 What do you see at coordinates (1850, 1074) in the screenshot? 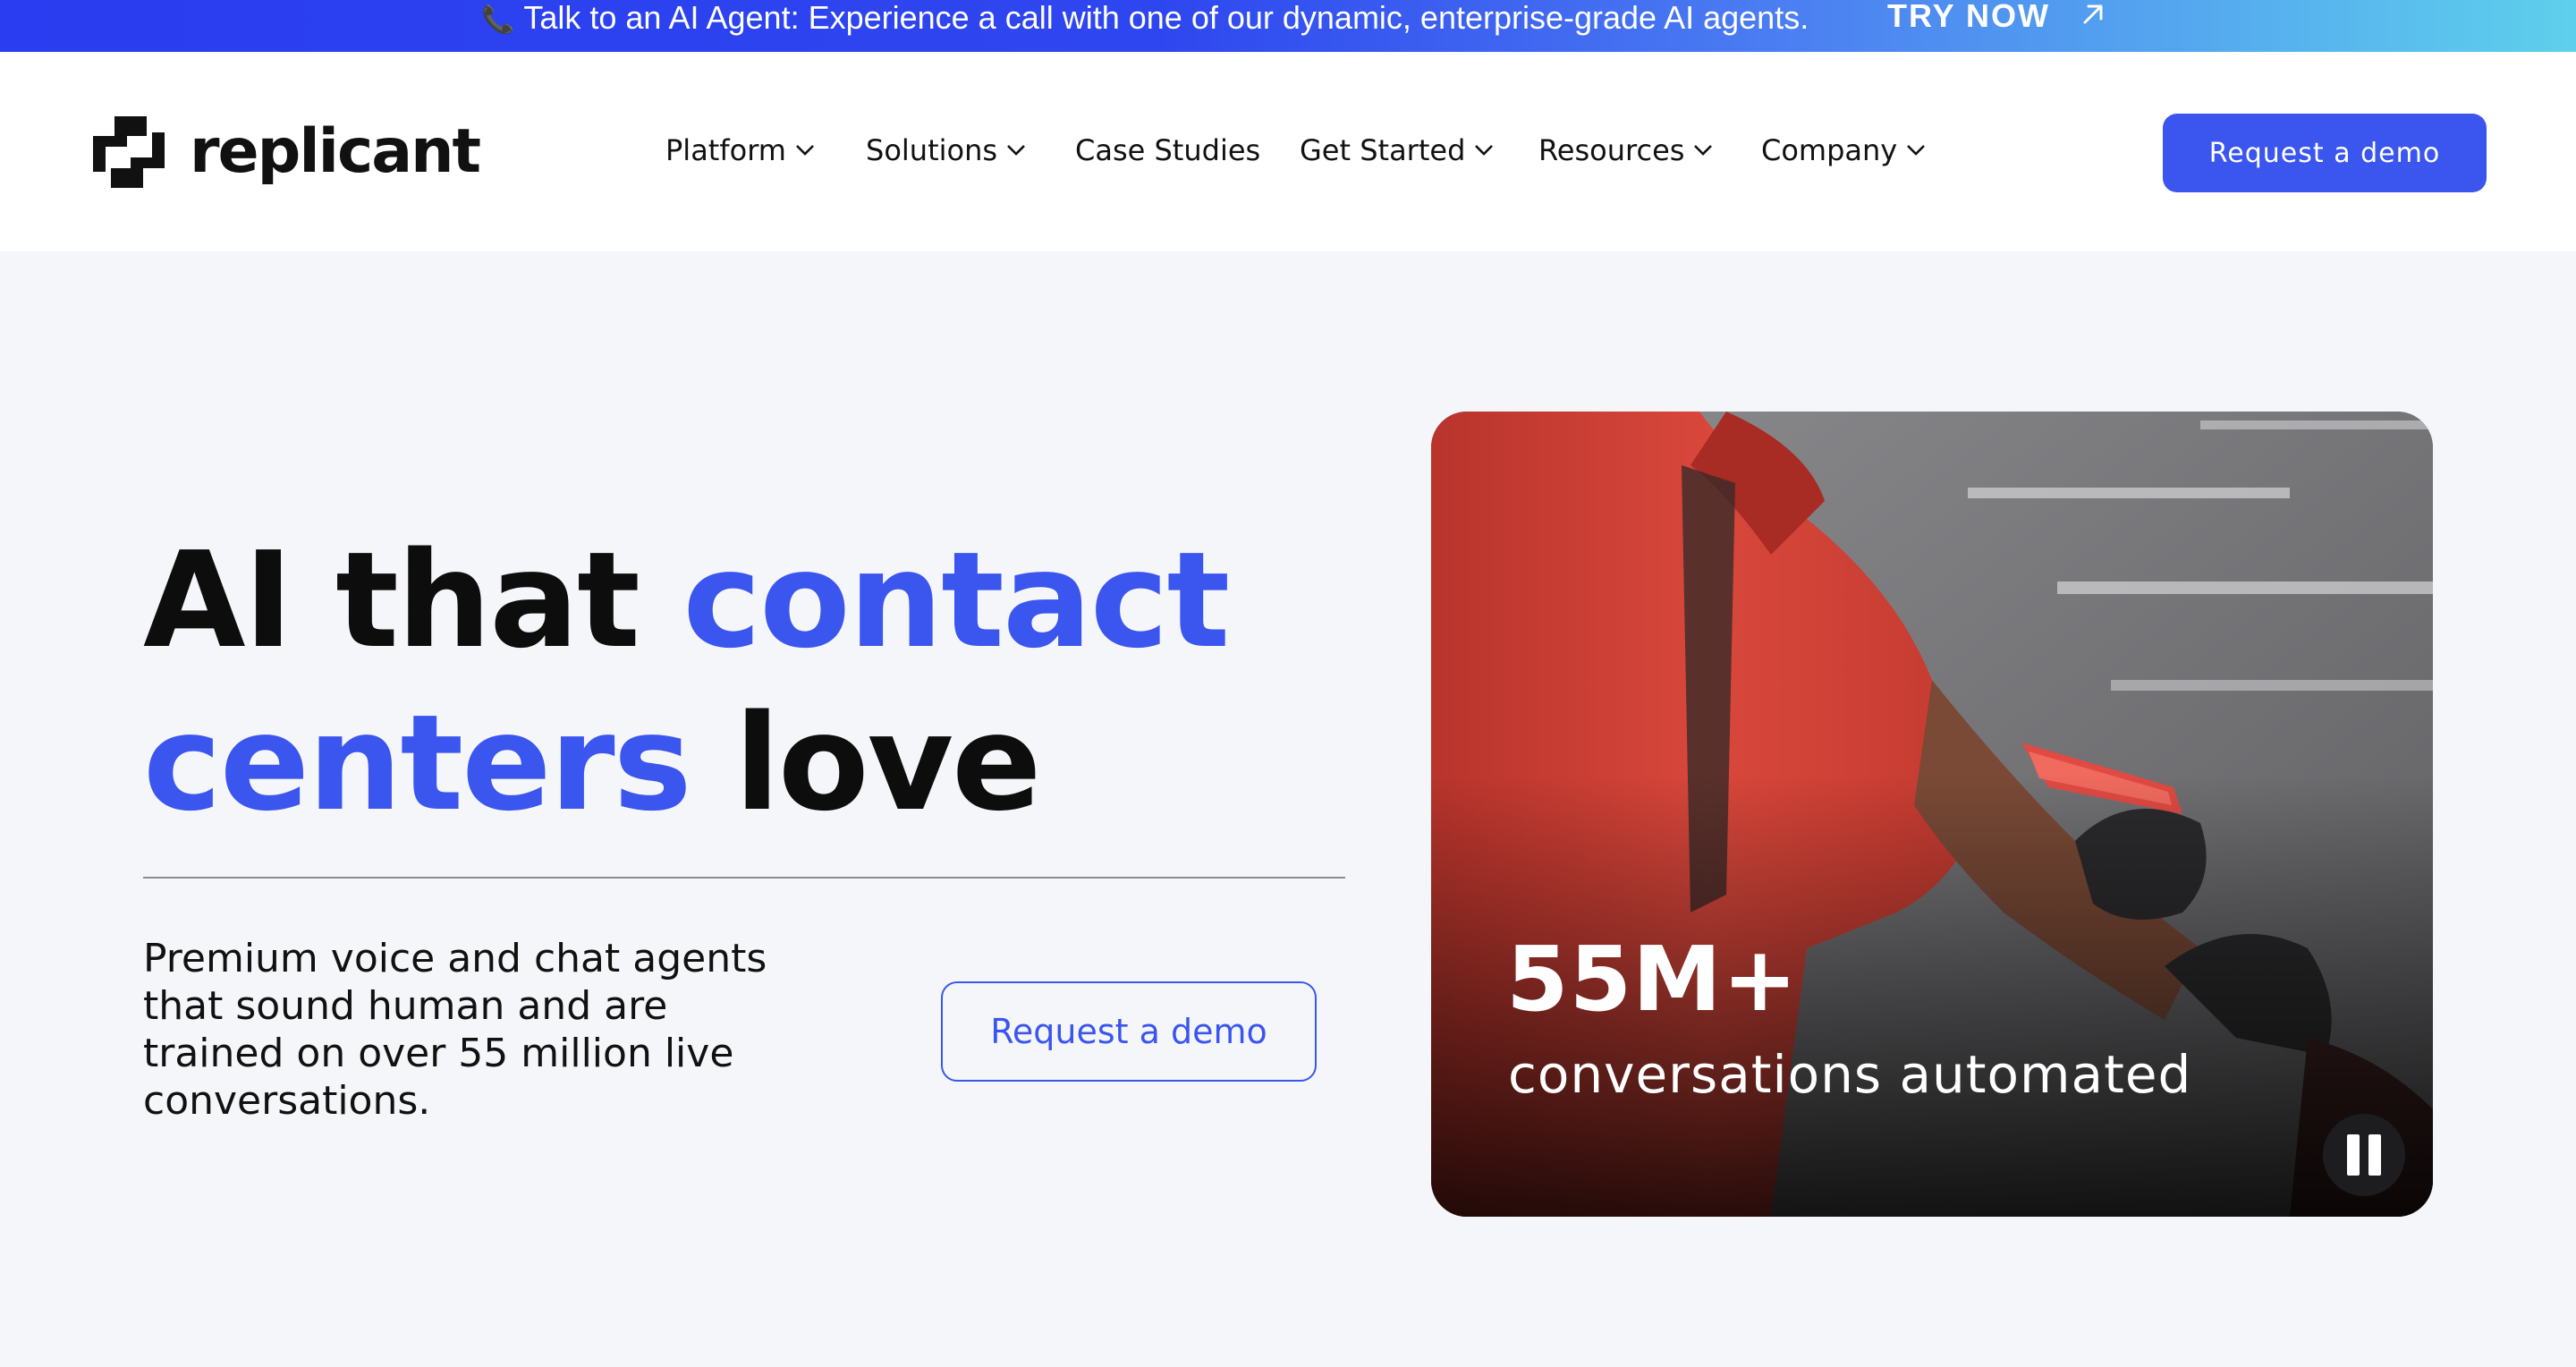
I see `stat-label: conversations automated` at bounding box center [1850, 1074].